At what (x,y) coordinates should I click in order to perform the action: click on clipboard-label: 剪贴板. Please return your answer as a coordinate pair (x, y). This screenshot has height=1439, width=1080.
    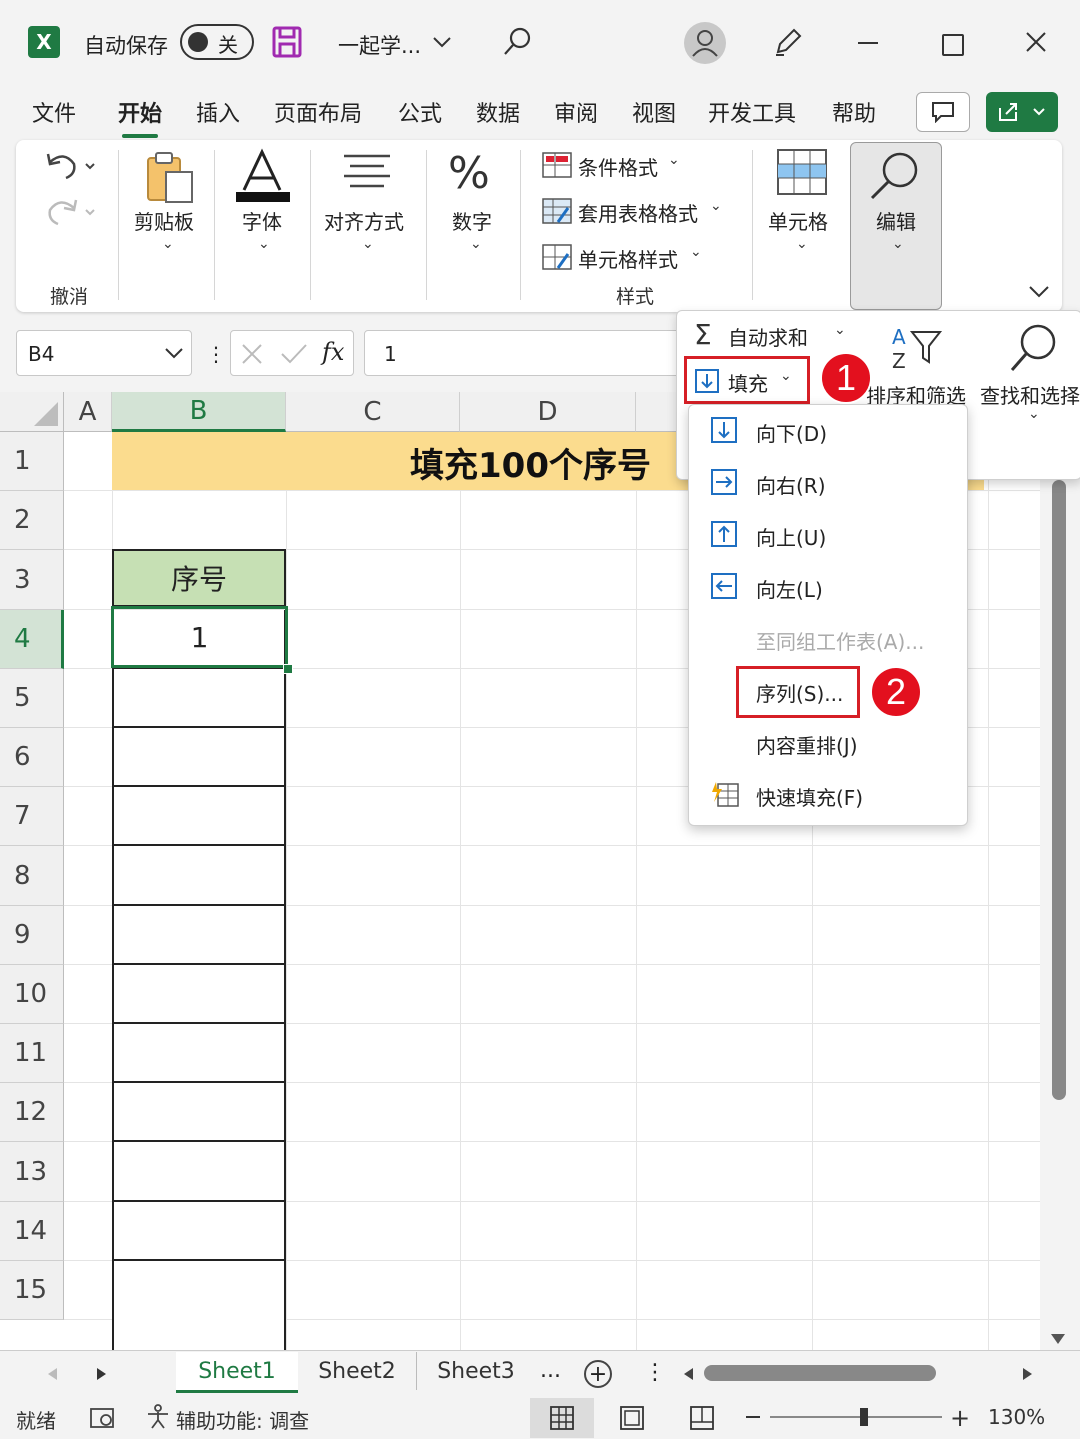
    Looking at the image, I should click on (164, 220).